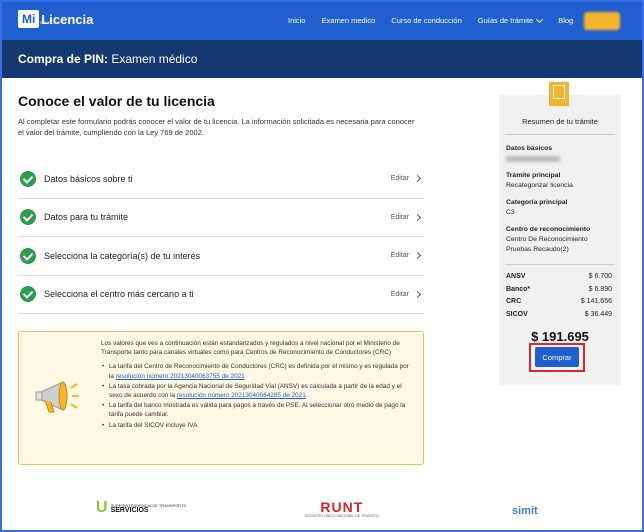  I want to click on resolution-link-ansv: resolución número 20213040064285 de 2021, so click(241, 395).